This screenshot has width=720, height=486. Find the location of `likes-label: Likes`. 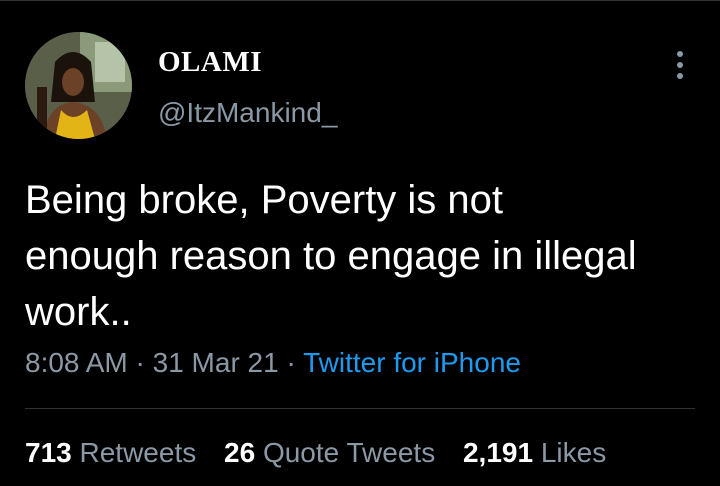

likes-label: Likes is located at coordinates (573, 452).